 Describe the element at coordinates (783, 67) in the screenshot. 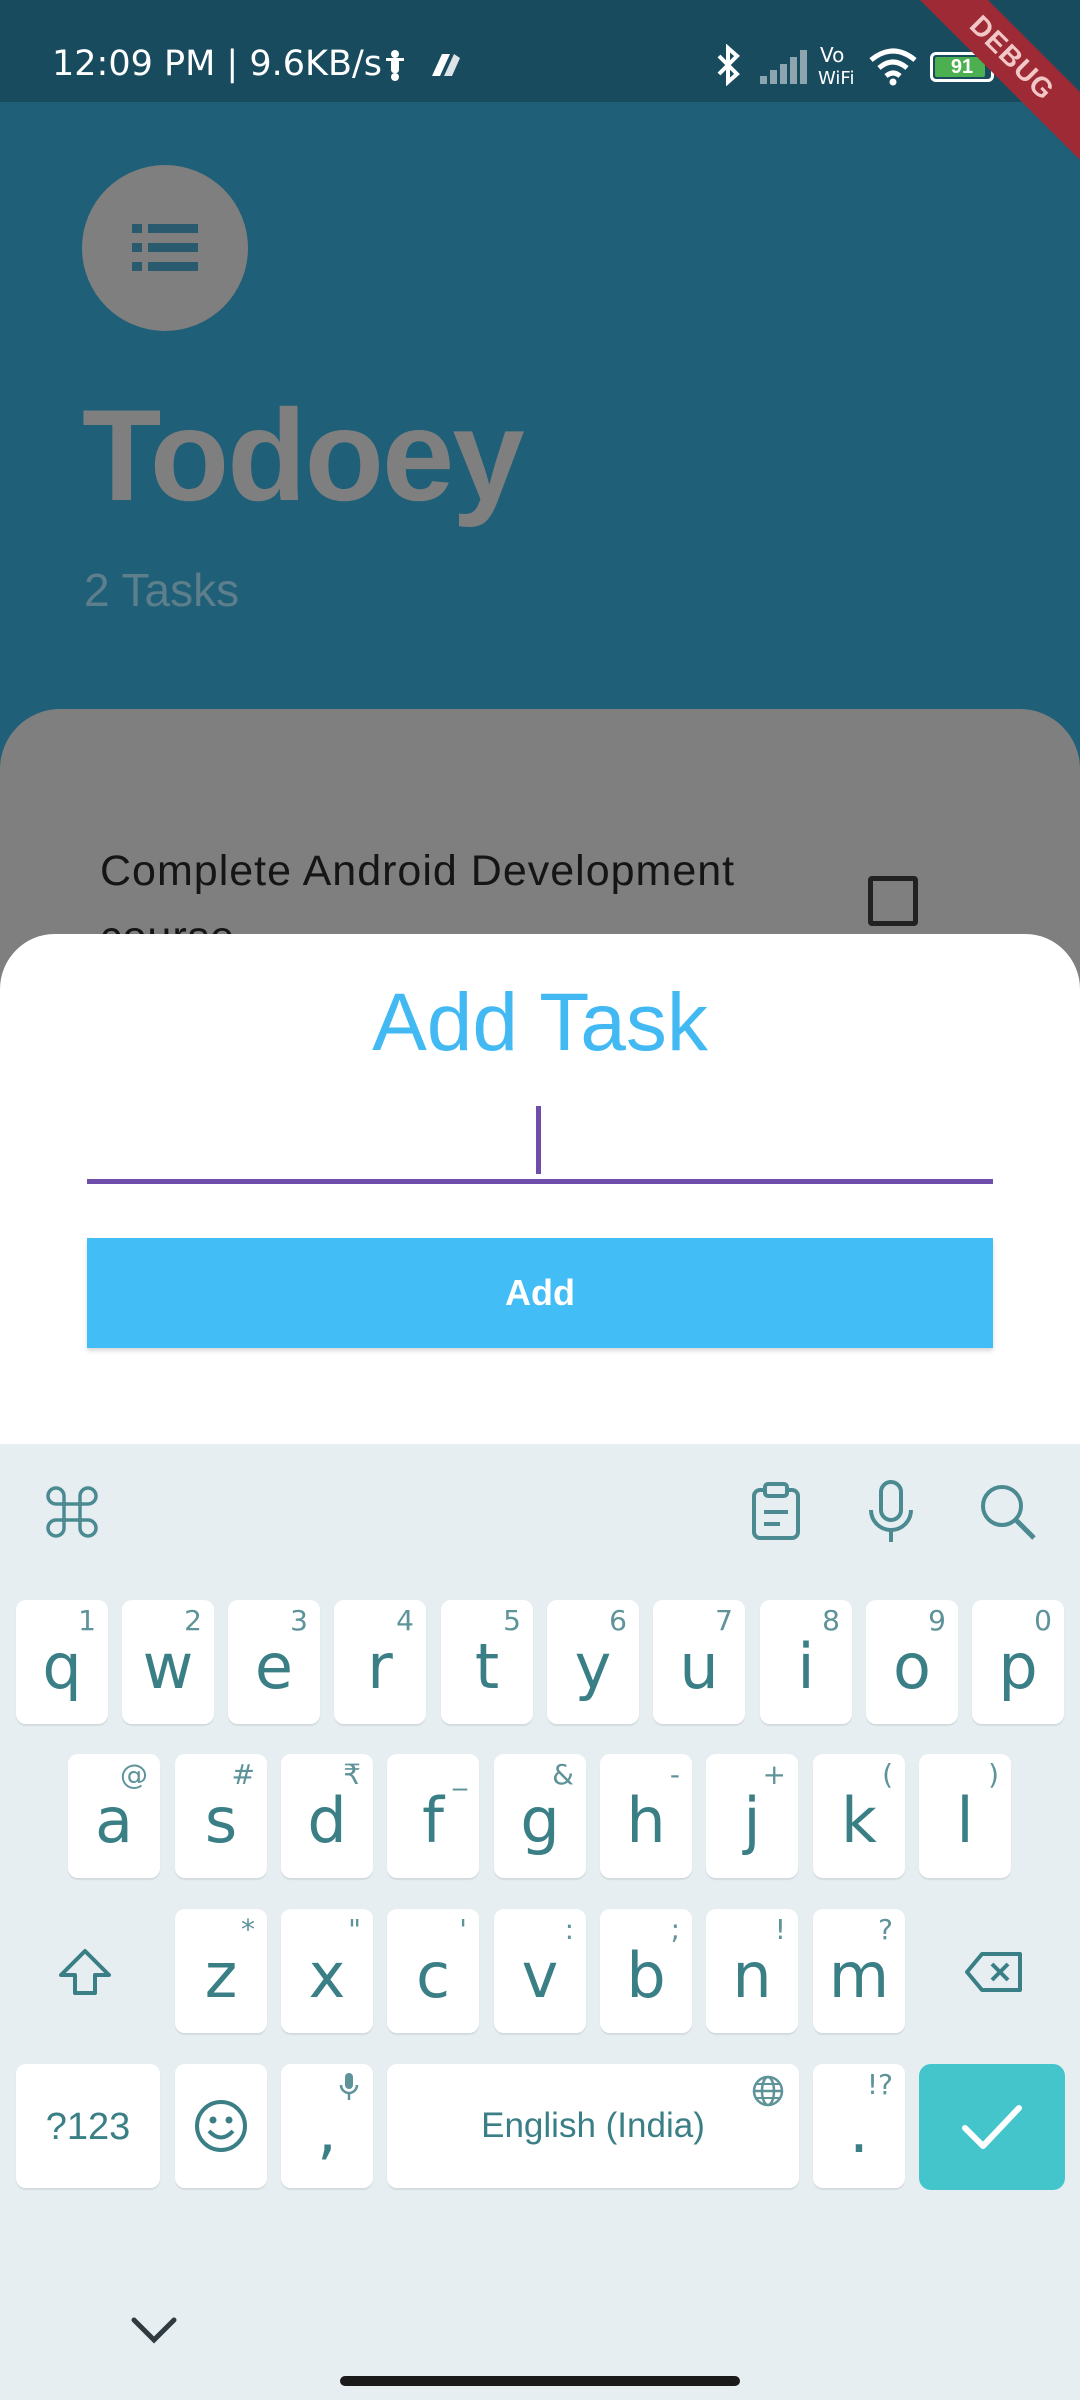

I see `signal-icon` at that location.